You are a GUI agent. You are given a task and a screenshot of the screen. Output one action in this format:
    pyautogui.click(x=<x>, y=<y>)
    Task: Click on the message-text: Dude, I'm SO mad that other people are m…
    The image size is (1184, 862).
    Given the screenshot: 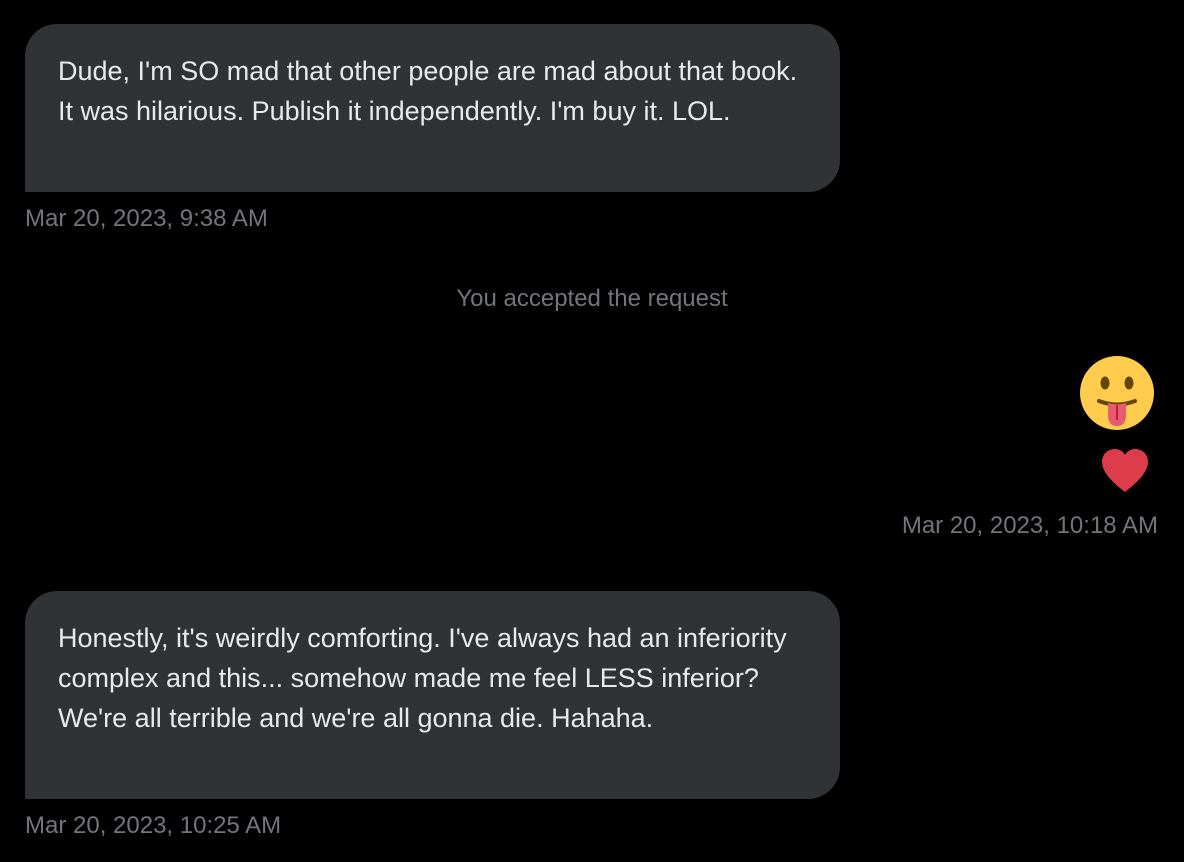 What is the action you would take?
    pyautogui.click(x=428, y=91)
    